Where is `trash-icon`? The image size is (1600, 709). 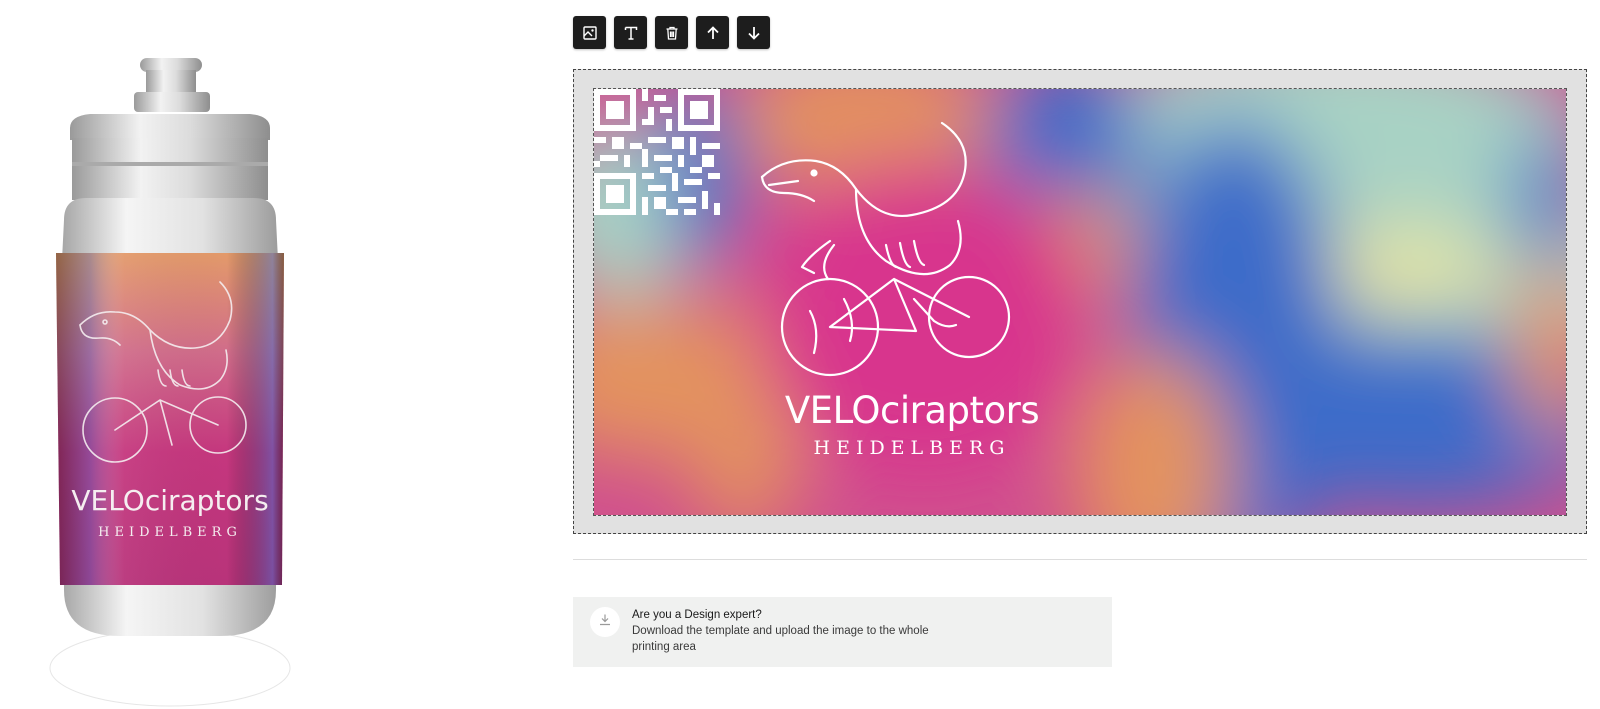
trash-icon is located at coordinates (672, 33).